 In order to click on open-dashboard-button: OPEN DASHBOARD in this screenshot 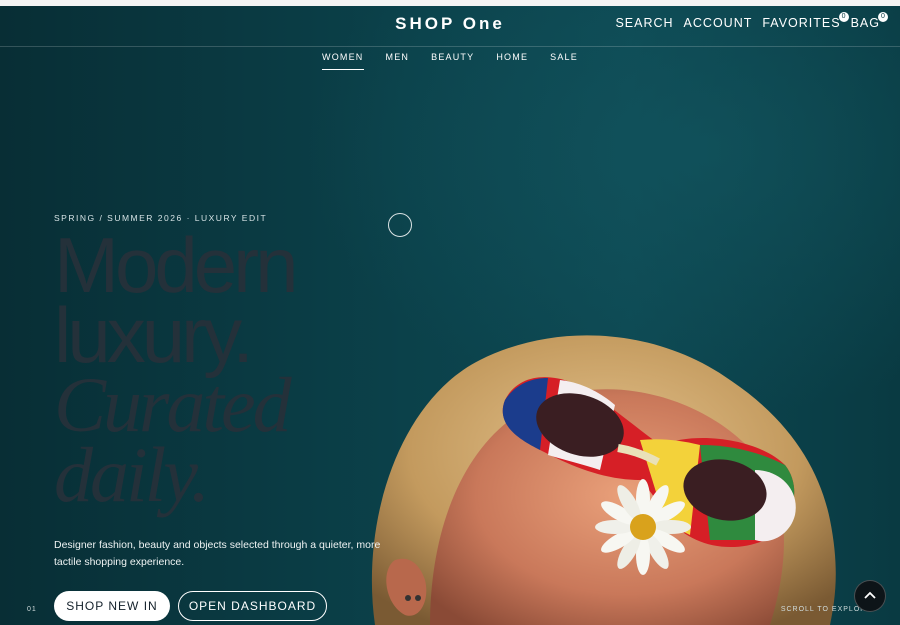, I will do `click(252, 606)`.